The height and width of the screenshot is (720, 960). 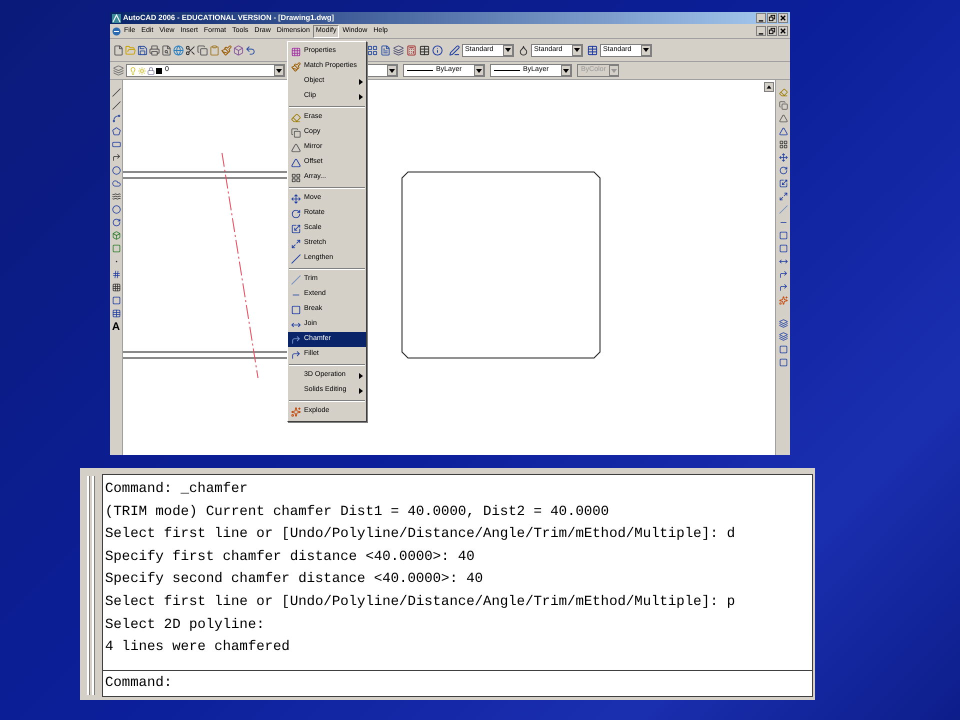 I want to click on command-line: Specify second chamfer distance <40.0000>: 40, so click(x=294, y=580).